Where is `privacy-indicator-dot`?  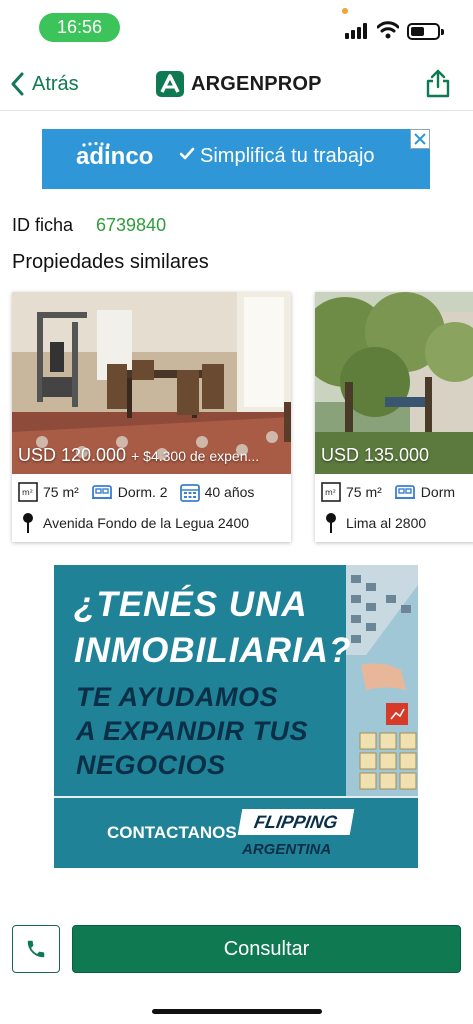 privacy-indicator-dot is located at coordinates (345, 11).